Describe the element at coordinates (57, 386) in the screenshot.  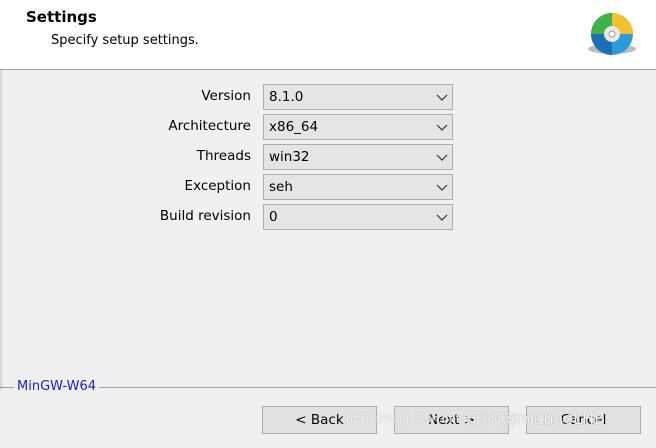
I see `brand-label: MinGW-W64` at that location.